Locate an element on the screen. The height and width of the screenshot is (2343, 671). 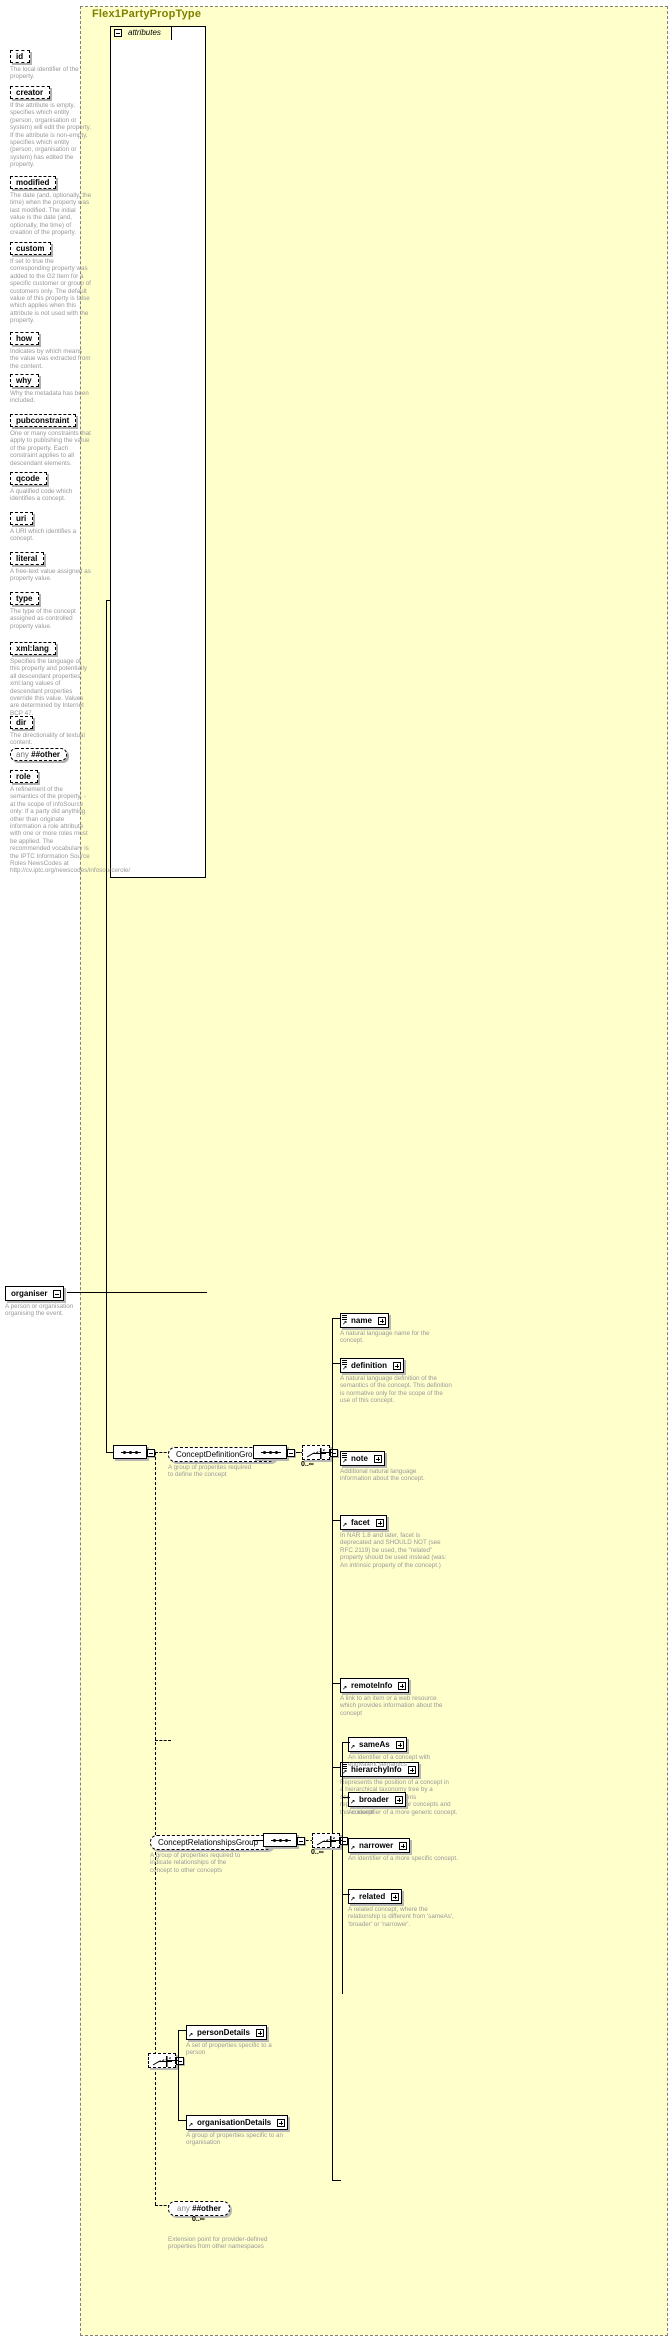
element-label: name is located at coordinates (361, 1320).